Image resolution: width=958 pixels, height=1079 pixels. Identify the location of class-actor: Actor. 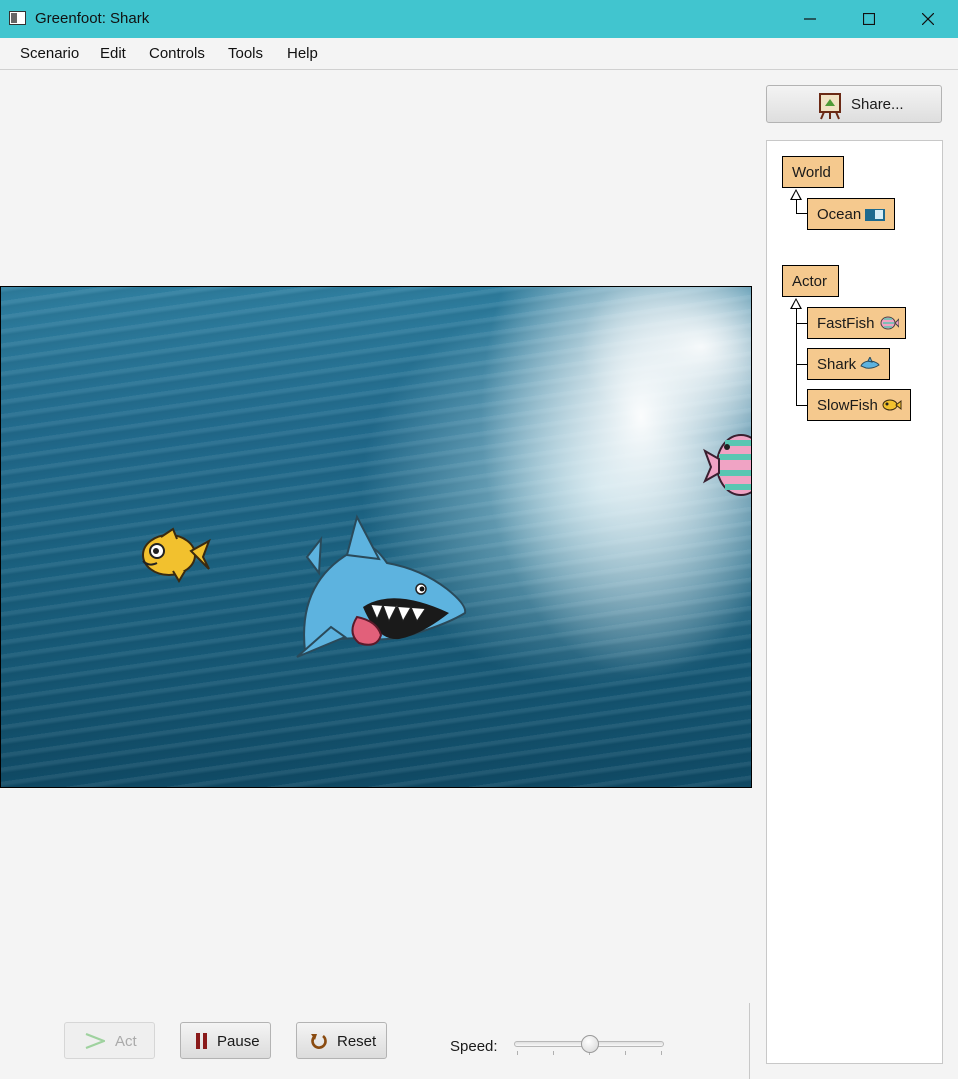
(810, 281).